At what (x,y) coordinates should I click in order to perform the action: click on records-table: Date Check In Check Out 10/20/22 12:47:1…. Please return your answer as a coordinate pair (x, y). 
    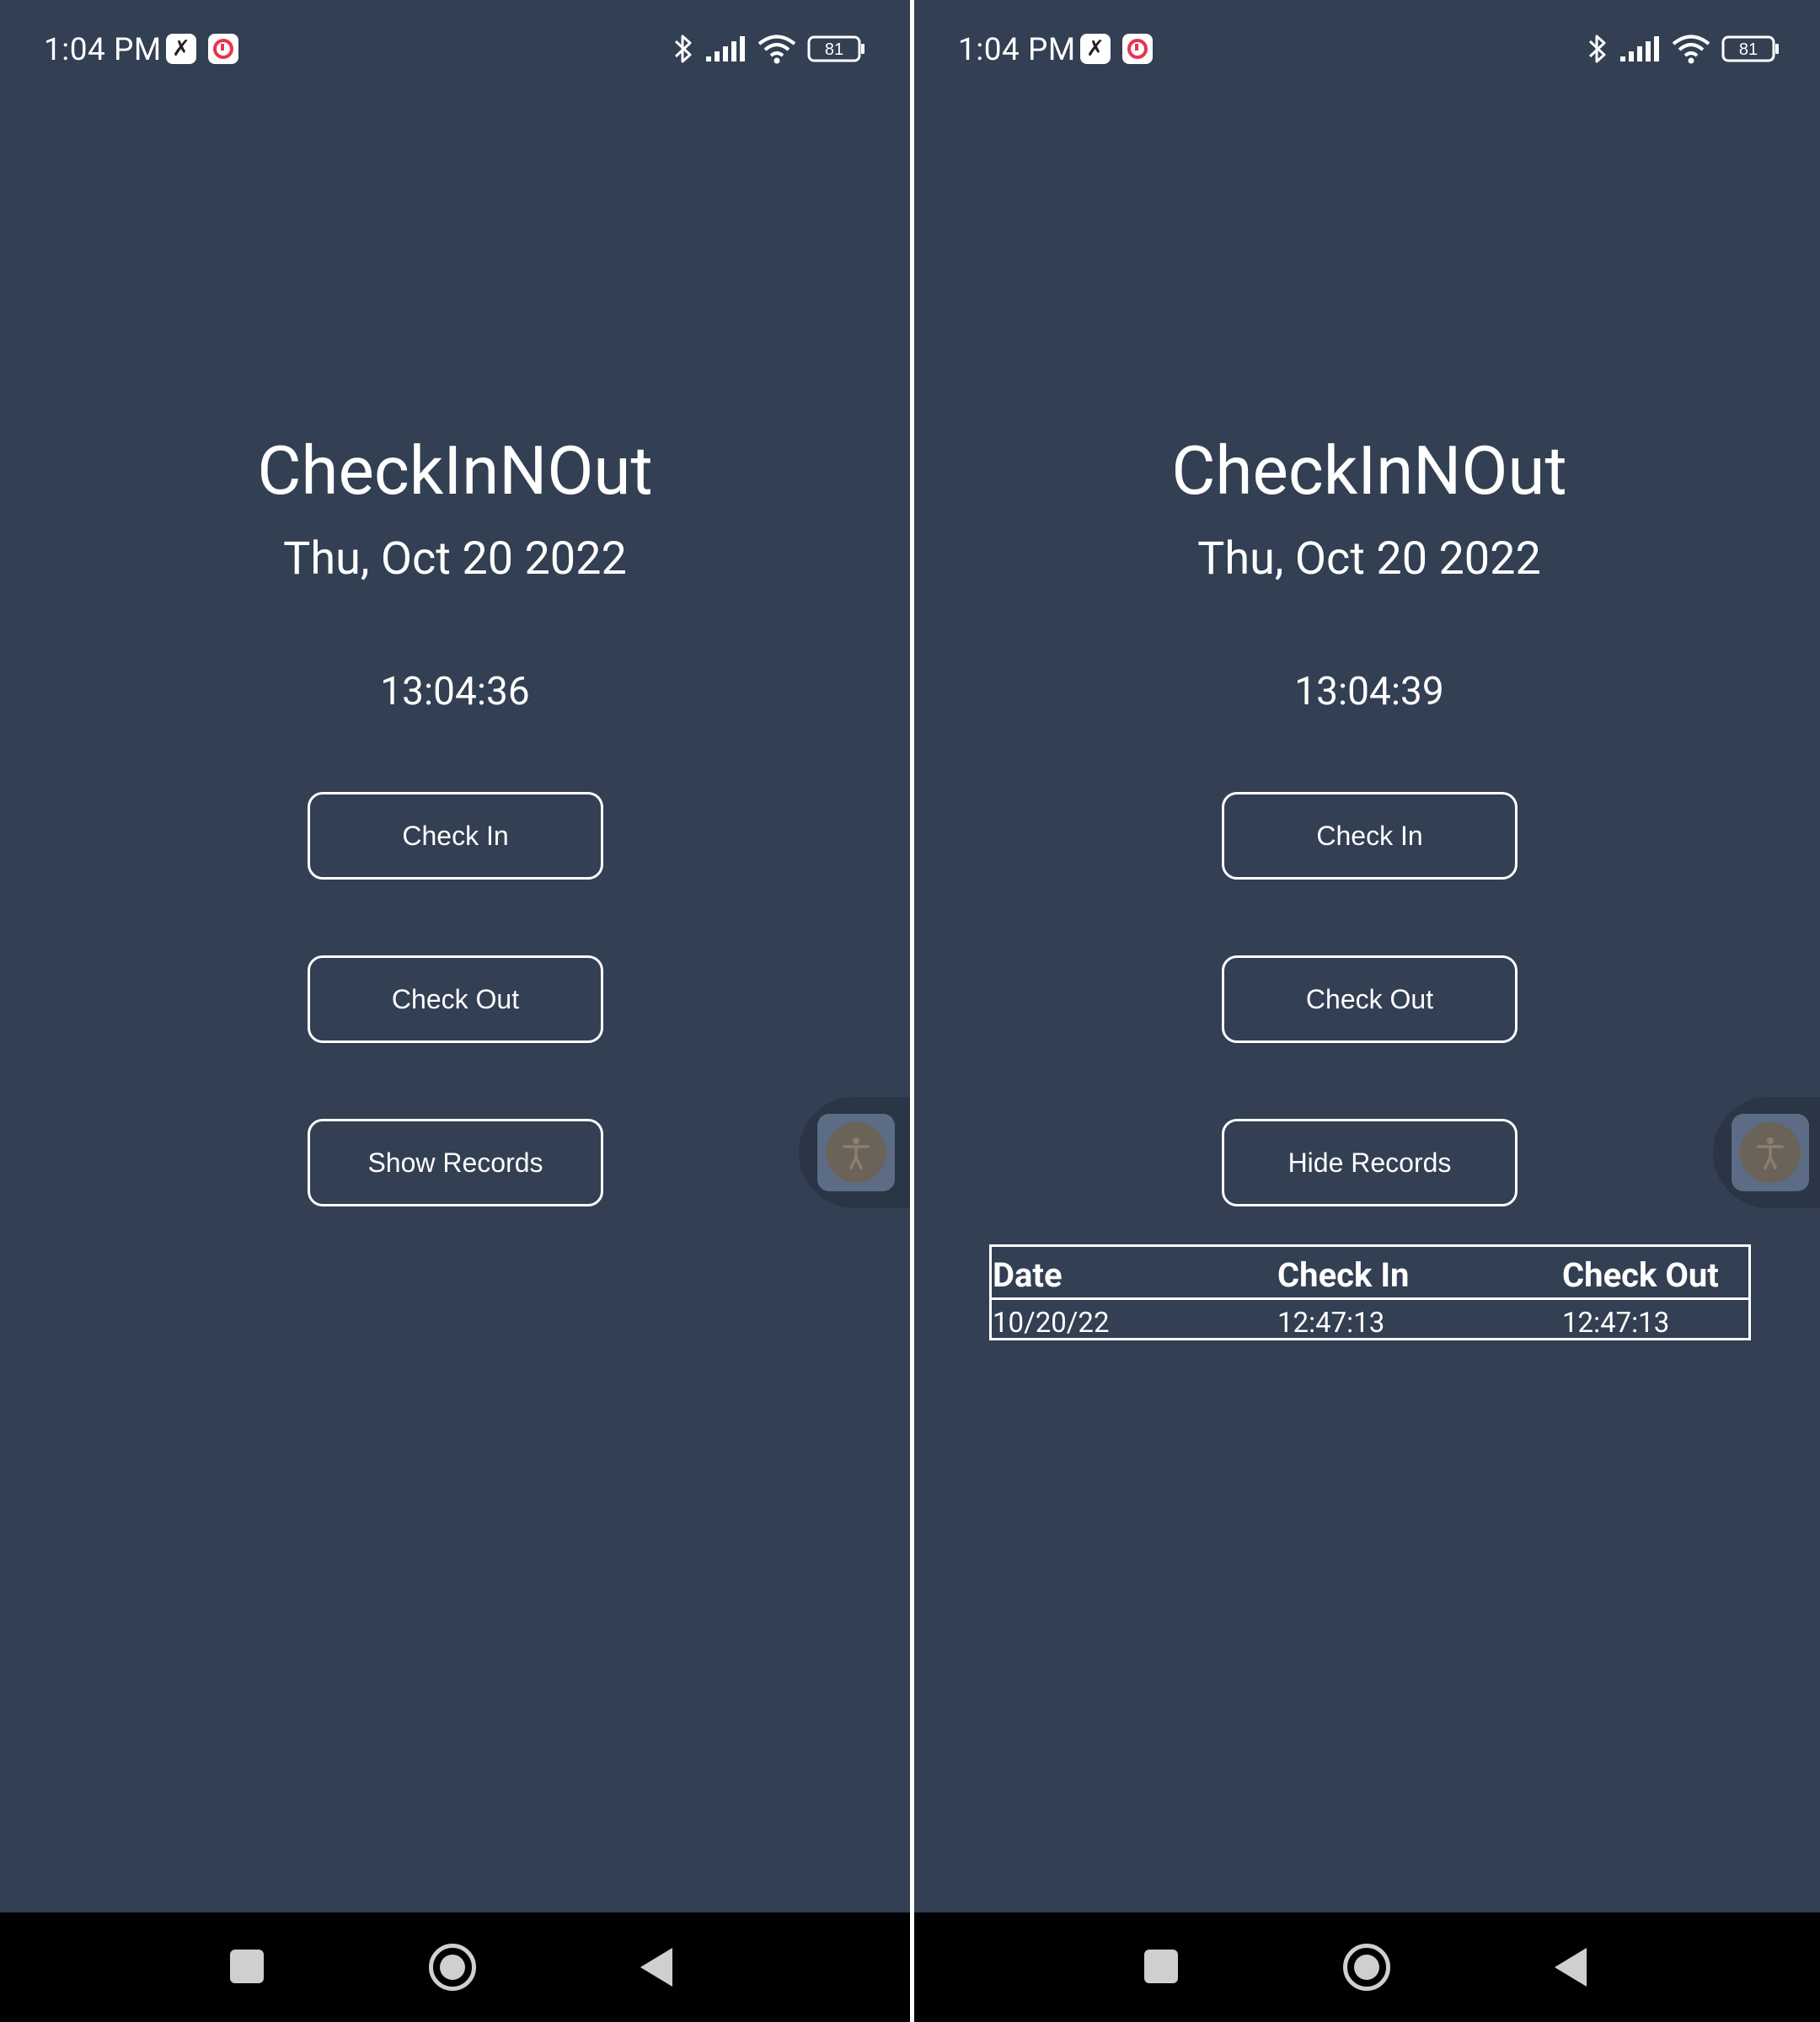
    Looking at the image, I should click on (1370, 1292).